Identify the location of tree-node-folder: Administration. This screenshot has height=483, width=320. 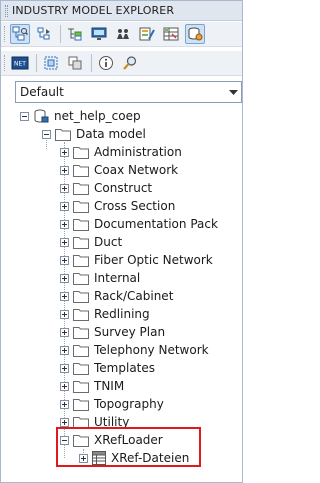
(121, 152).